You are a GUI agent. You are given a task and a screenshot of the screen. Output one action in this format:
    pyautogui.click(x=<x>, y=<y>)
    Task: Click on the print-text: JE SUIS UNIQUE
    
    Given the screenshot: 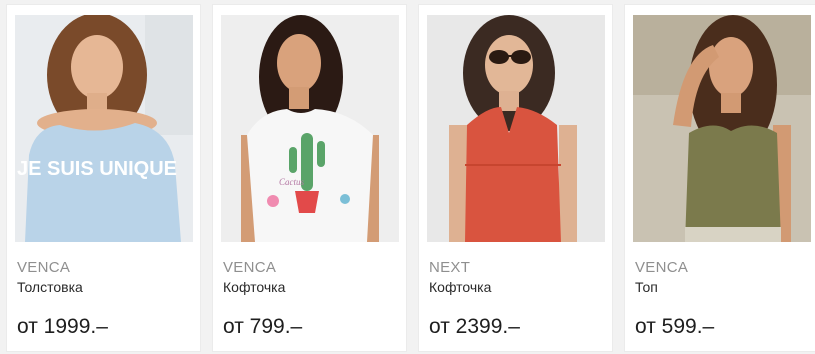 What is the action you would take?
    pyautogui.click(x=97, y=169)
    